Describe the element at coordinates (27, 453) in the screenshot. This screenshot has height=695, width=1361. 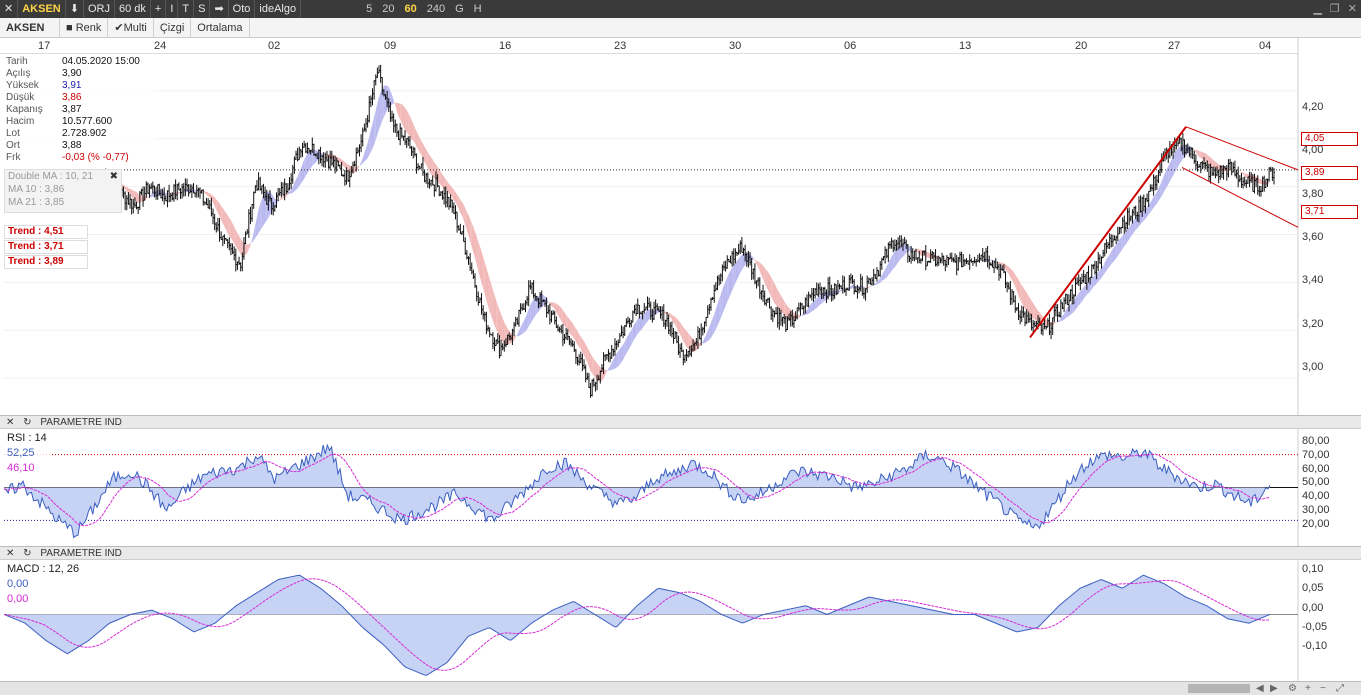
I see `rsi-legend: RSI : 14 52,25 46,10` at that location.